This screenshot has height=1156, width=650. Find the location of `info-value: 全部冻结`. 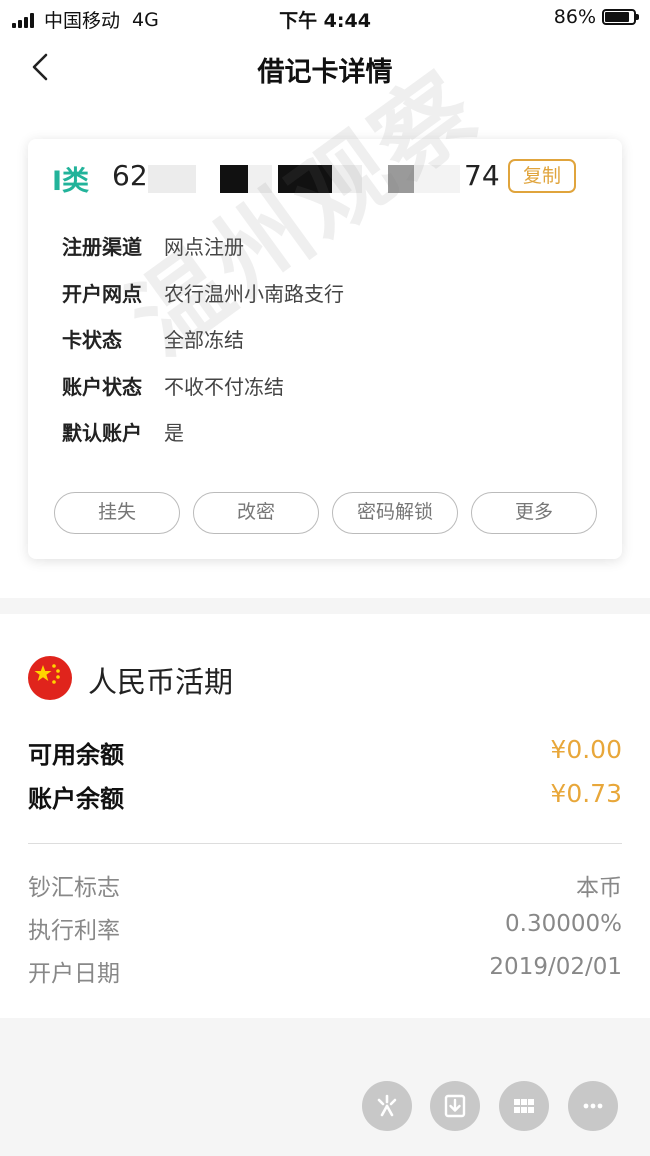

info-value: 全部冻结 is located at coordinates (204, 340).